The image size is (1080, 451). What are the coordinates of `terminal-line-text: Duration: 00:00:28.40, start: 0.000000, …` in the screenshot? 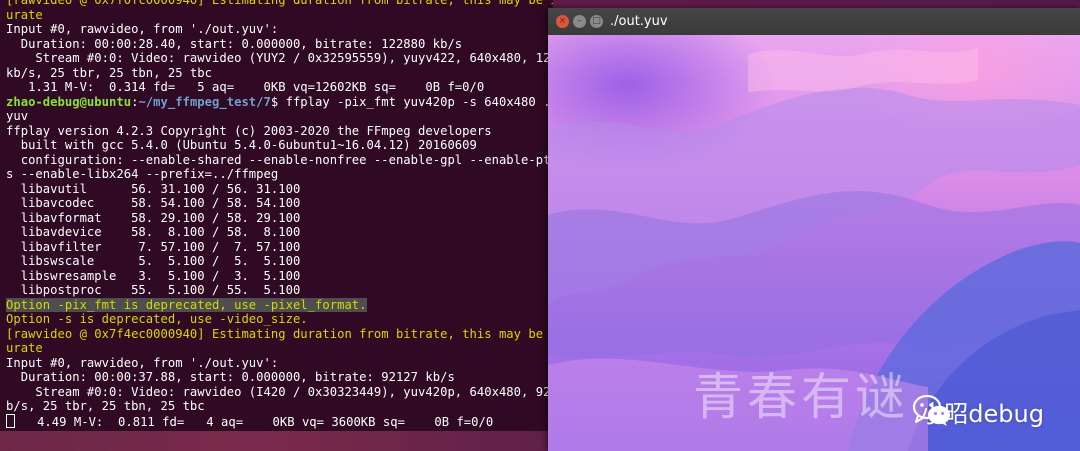 It's located at (234, 43).